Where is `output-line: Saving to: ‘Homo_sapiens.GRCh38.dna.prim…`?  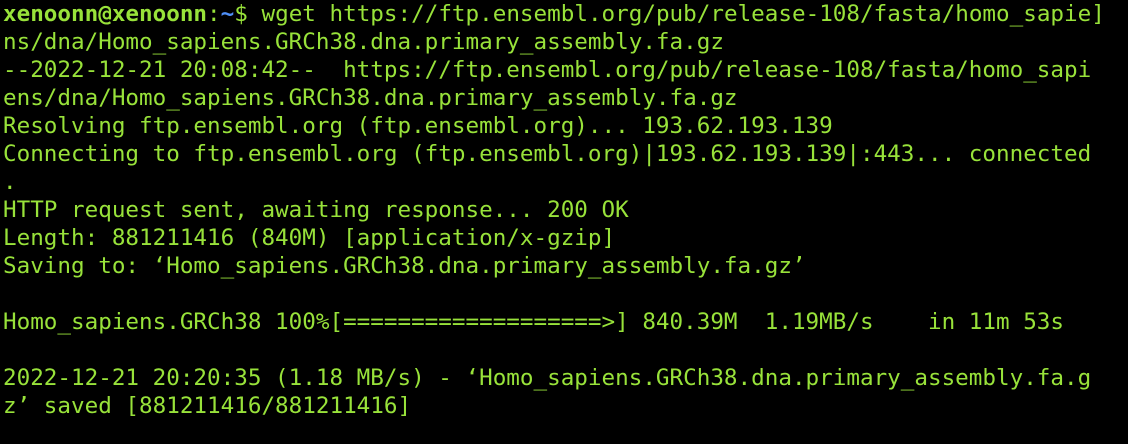 output-line: Saving to: ‘Homo_sapiens.GRCh38.dna.prim… is located at coordinates (404, 266).